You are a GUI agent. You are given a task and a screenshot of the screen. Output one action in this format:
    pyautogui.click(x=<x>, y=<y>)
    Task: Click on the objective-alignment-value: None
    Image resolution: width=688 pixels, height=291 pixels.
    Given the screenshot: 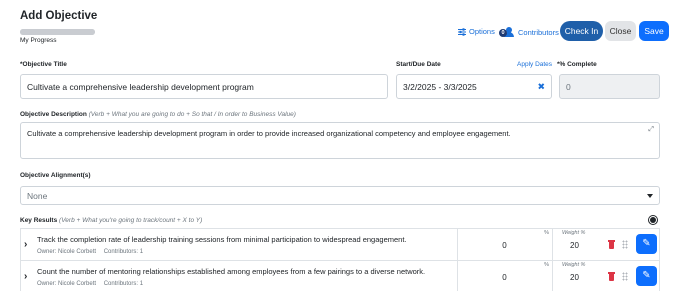 What is the action you would take?
    pyautogui.click(x=37, y=195)
    